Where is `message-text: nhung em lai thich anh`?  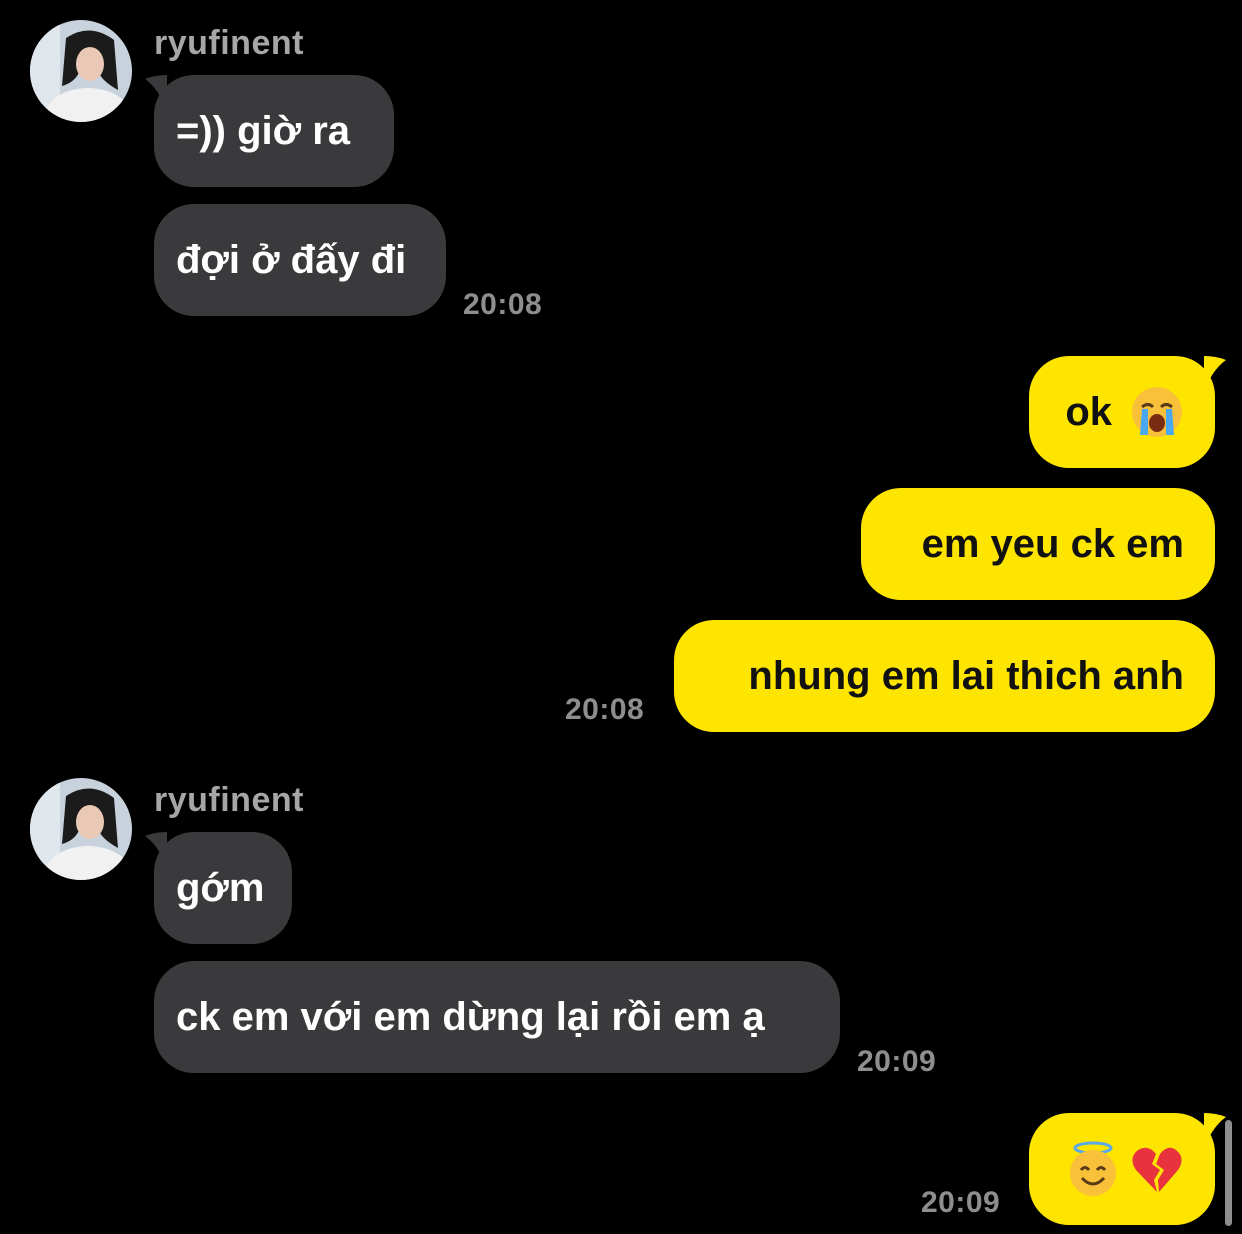
message-text: nhung em lai thich anh is located at coordinates (966, 675).